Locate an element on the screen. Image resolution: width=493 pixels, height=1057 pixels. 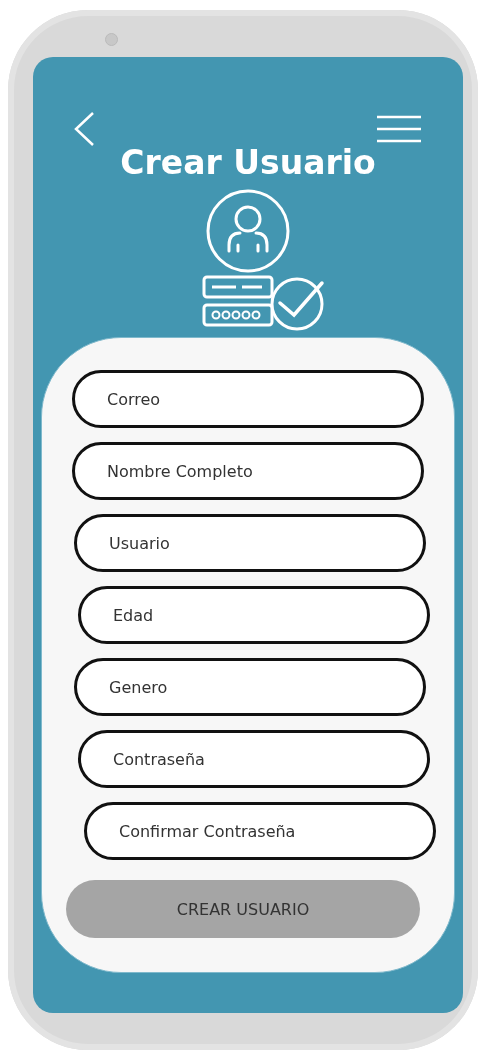
input-field: Contraseña is located at coordinates (254, 759).